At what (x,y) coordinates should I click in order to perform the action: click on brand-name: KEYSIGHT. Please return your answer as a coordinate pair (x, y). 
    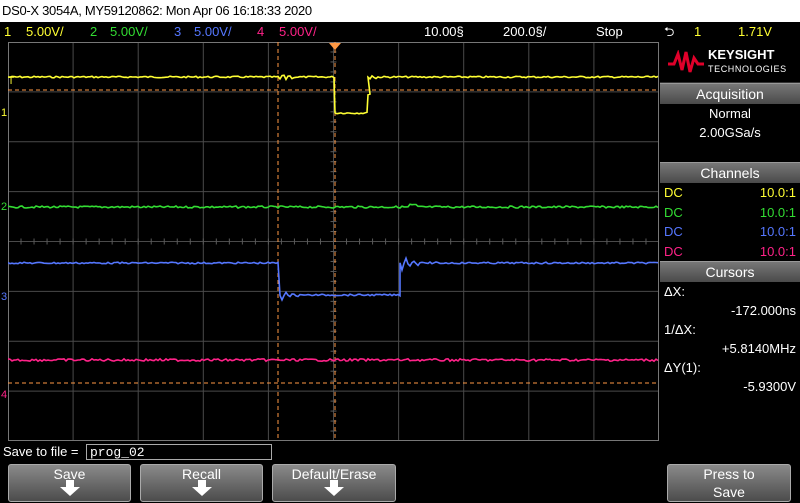
    Looking at the image, I should click on (741, 54).